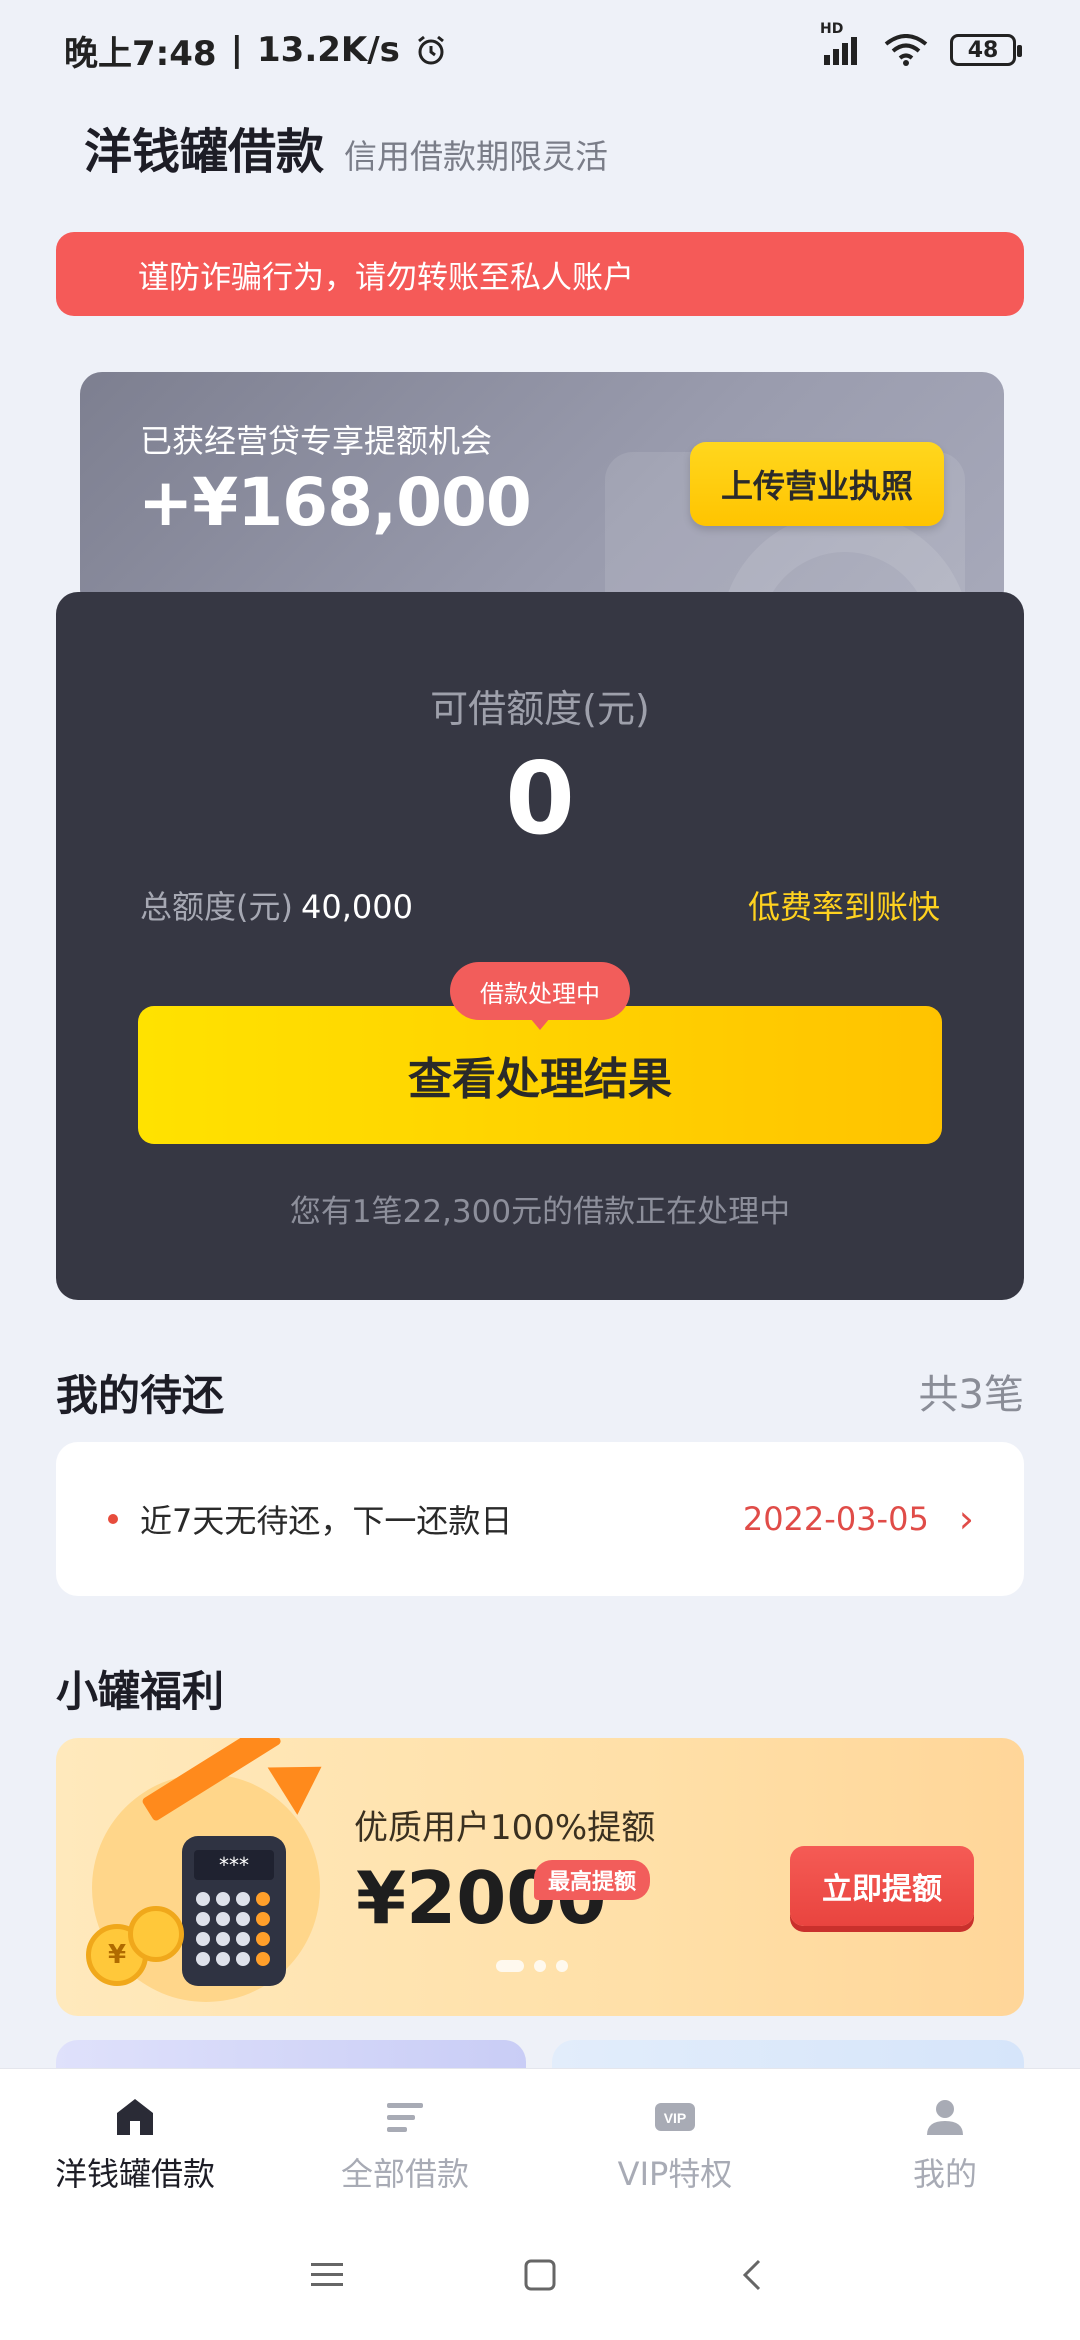 The height and width of the screenshot is (2340, 1080). What do you see at coordinates (944, 2174) in the screenshot?
I see `tab-me-label: 我的` at bounding box center [944, 2174].